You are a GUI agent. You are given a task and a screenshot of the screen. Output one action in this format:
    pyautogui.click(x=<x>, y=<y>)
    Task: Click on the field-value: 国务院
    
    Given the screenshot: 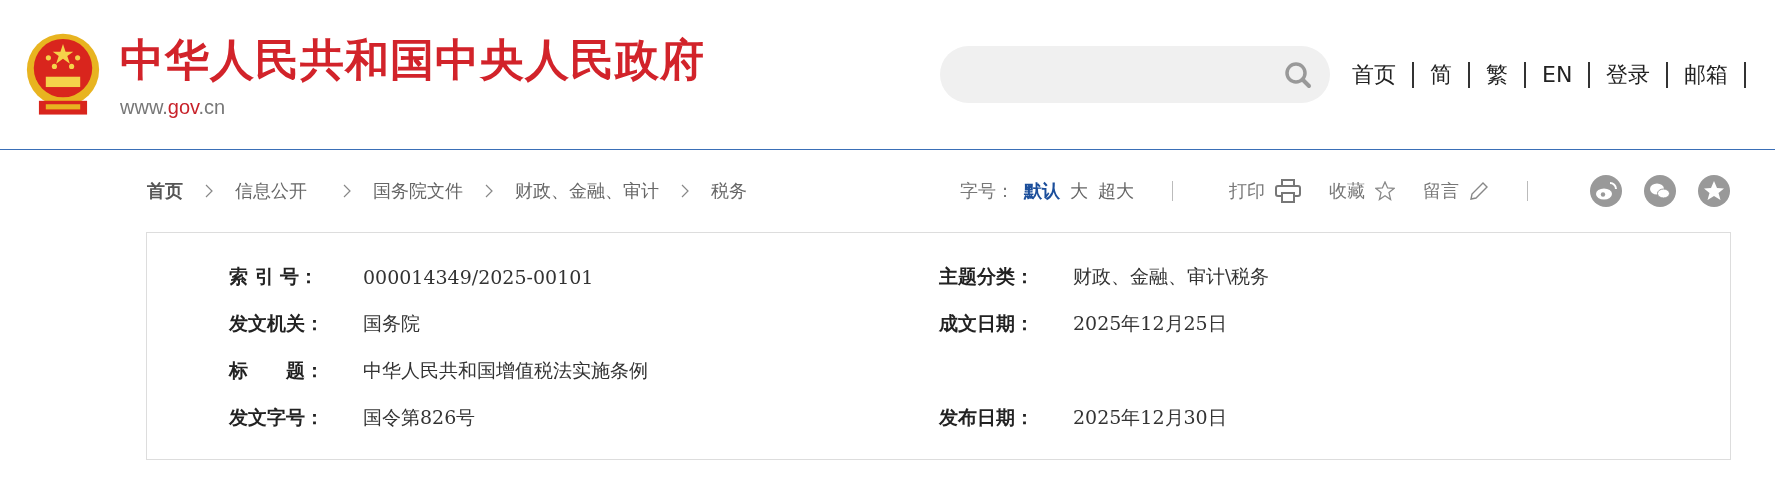 What is the action you would take?
    pyautogui.click(x=392, y=323)
    